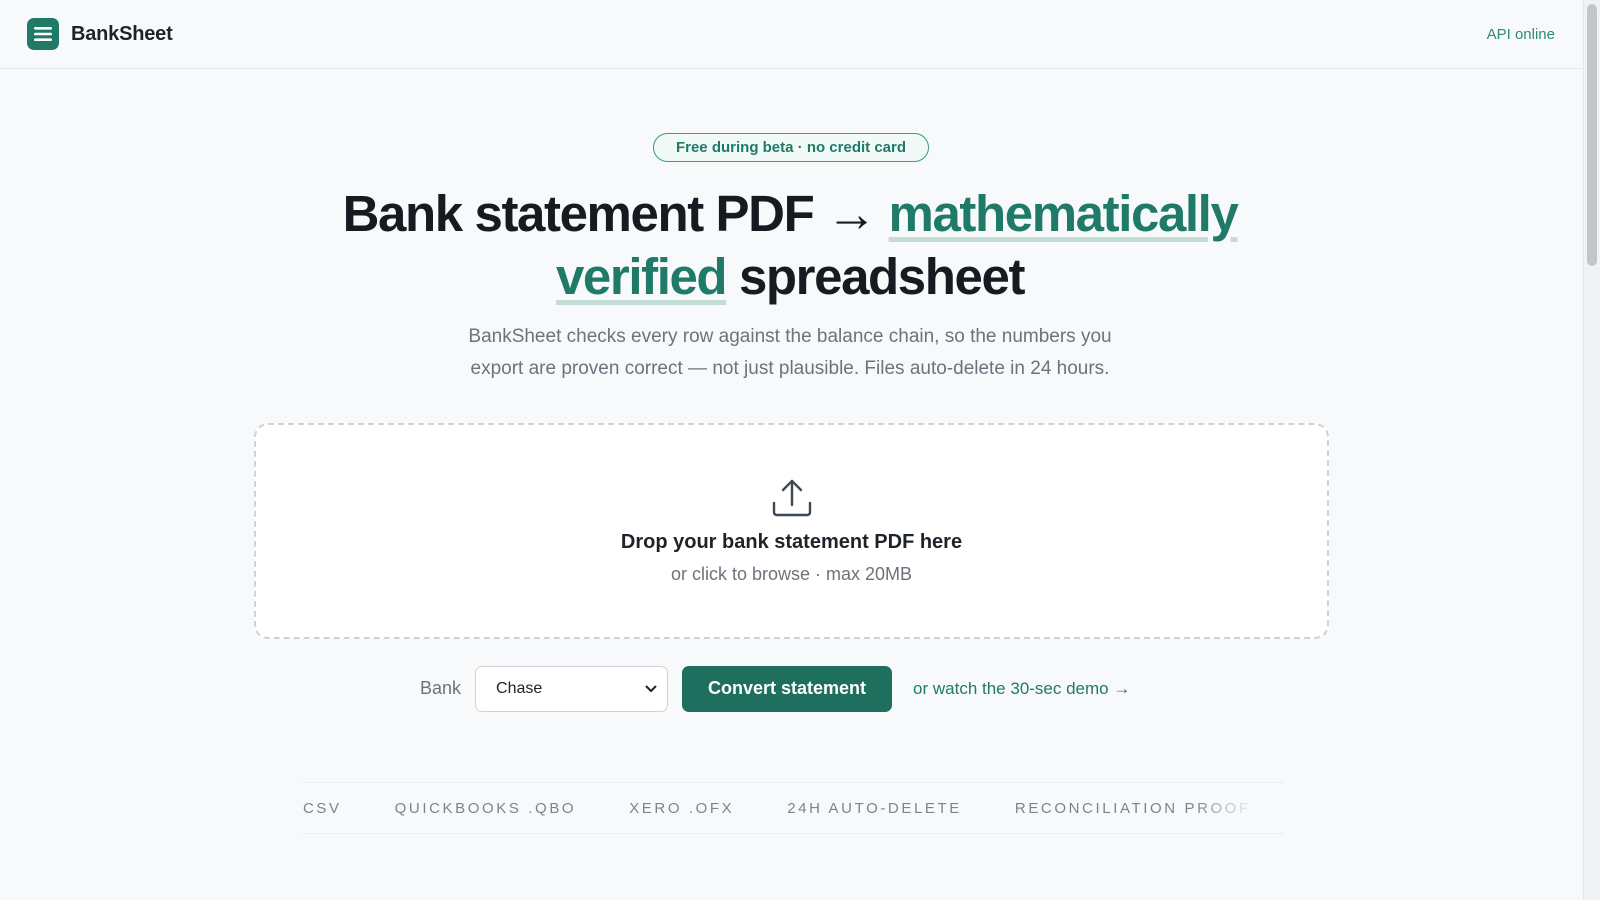  Describe the element at coordinates (1591, 450) in the screenshot. I see `vertical-scrollbar` at that location.